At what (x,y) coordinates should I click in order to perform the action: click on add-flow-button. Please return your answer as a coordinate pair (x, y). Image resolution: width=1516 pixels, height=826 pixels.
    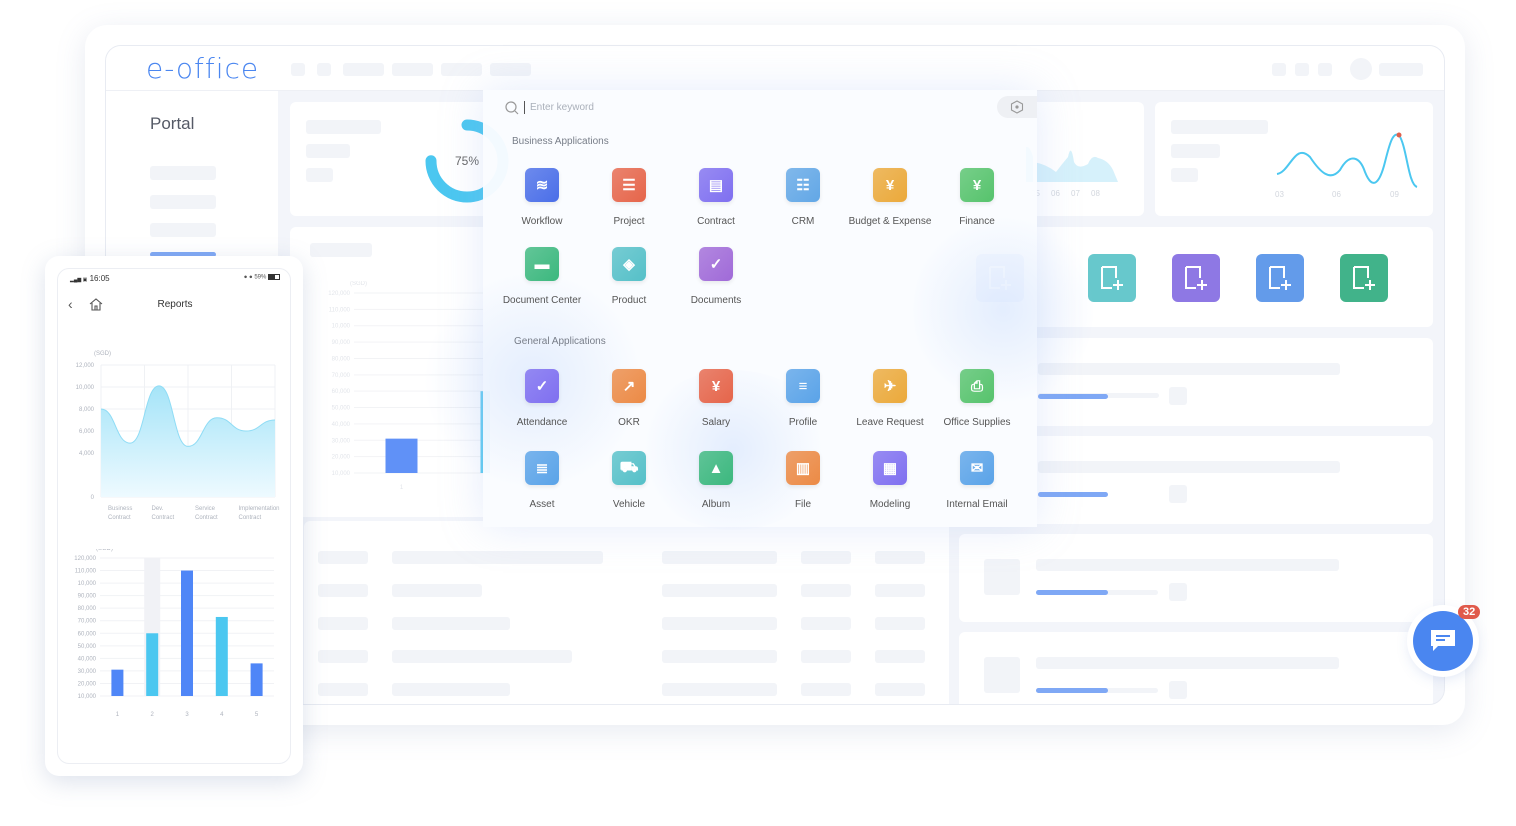
    Looking at the image, I should click on (1280, 278).